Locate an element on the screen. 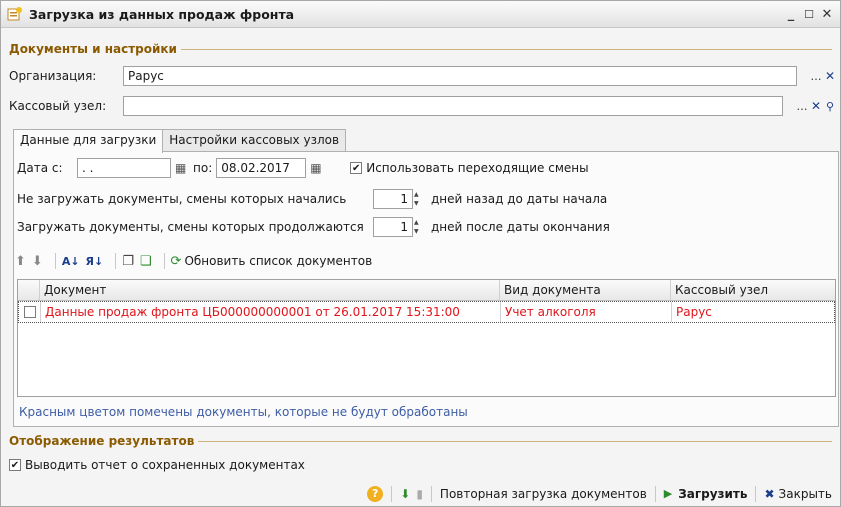  row-checkbox is located at coordinates (30, 312).